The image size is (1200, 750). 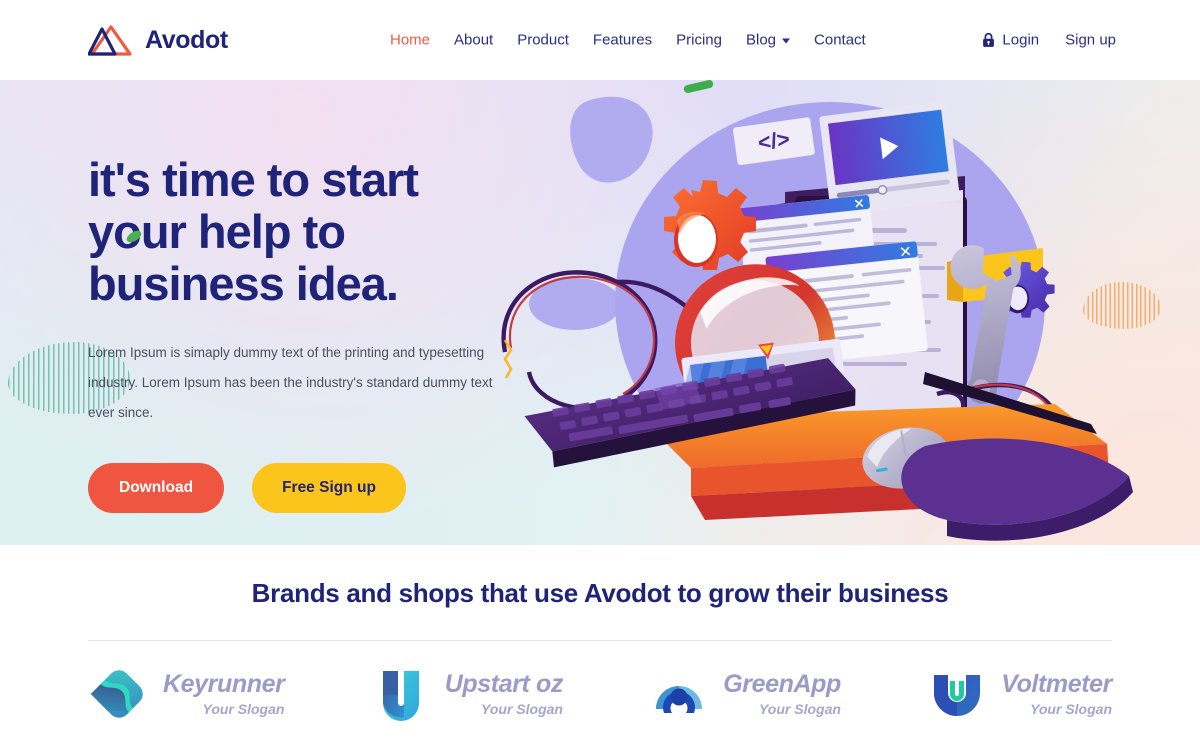 I want to click on brand-name: Avodot, so click(x=186, y=39).